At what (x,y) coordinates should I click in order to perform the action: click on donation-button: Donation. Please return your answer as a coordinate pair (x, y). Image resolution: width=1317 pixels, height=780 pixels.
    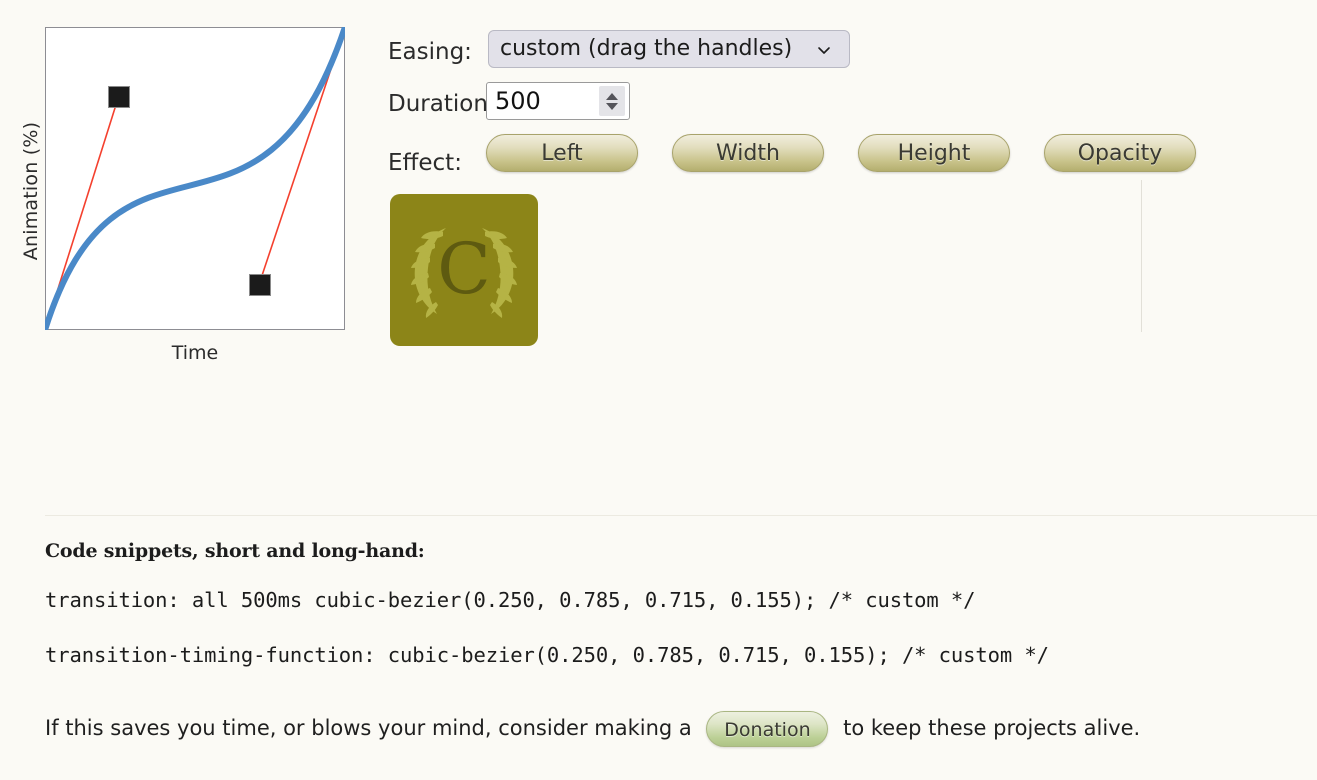
    Looking at the image, I should click on (767, 729).